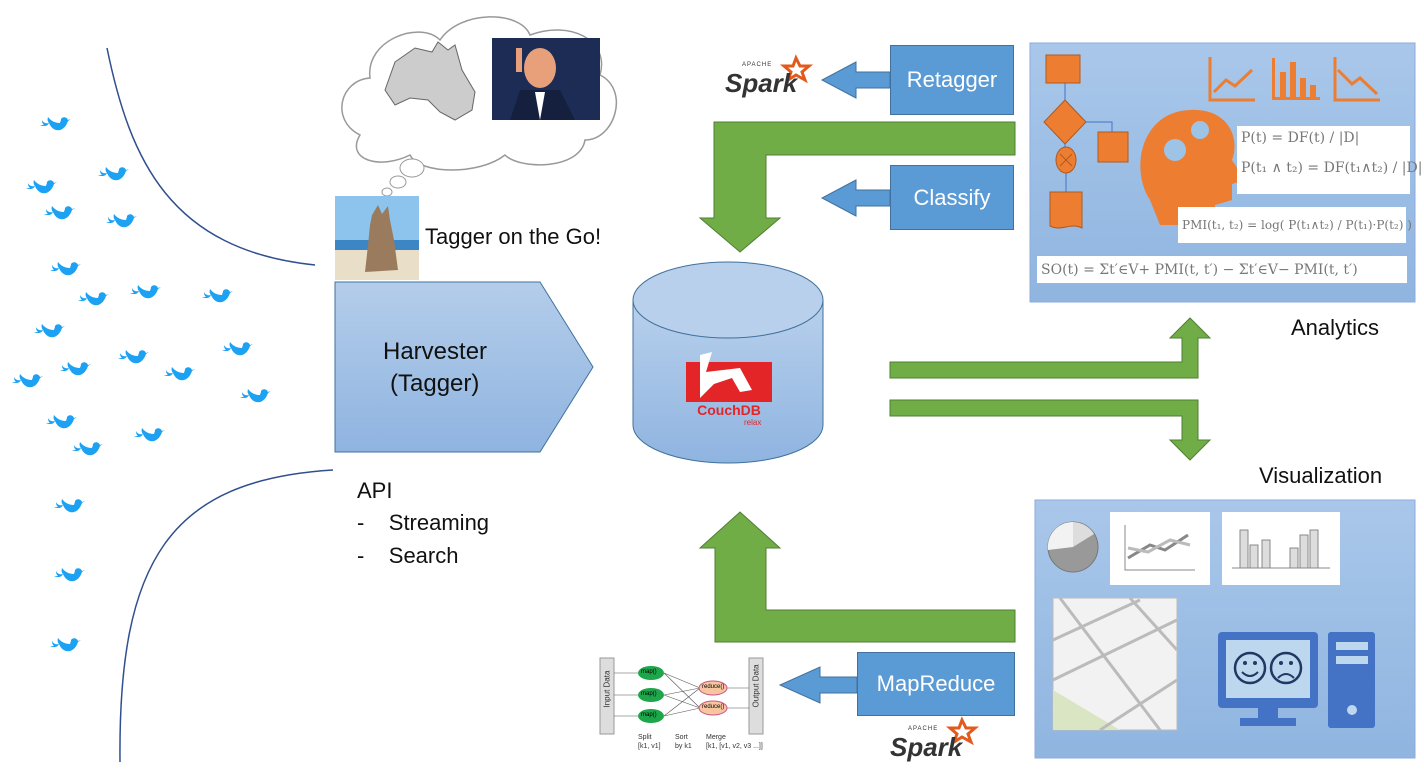  I want to click on mr-reduce-2: reduce(), so click(713, 707).